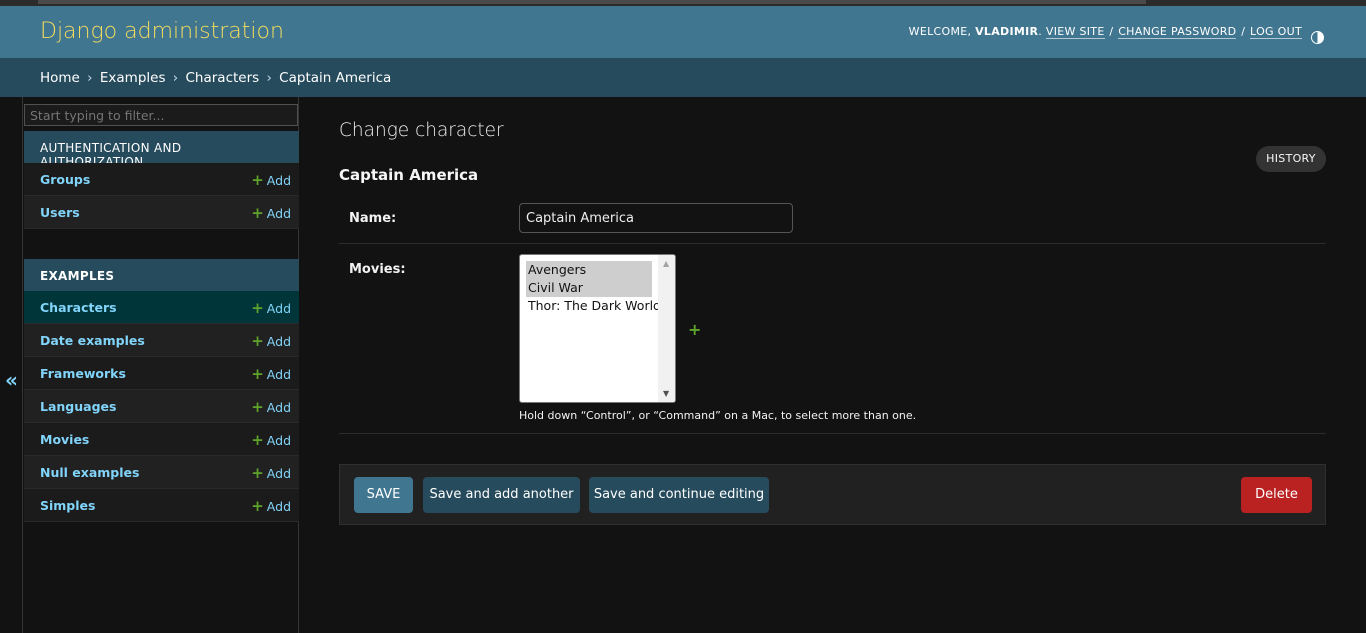  What do you see at coordinates (89, 472) in the screenshot?
I see `sidebar-item-label: Null examples` at bounding box center [89, 472].